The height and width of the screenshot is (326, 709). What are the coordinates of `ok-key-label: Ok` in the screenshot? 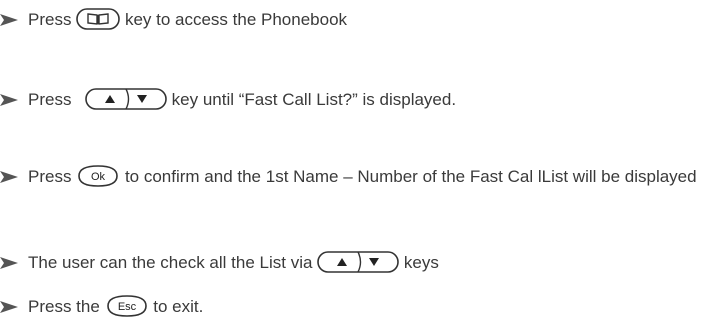 It's located at (98, 177).